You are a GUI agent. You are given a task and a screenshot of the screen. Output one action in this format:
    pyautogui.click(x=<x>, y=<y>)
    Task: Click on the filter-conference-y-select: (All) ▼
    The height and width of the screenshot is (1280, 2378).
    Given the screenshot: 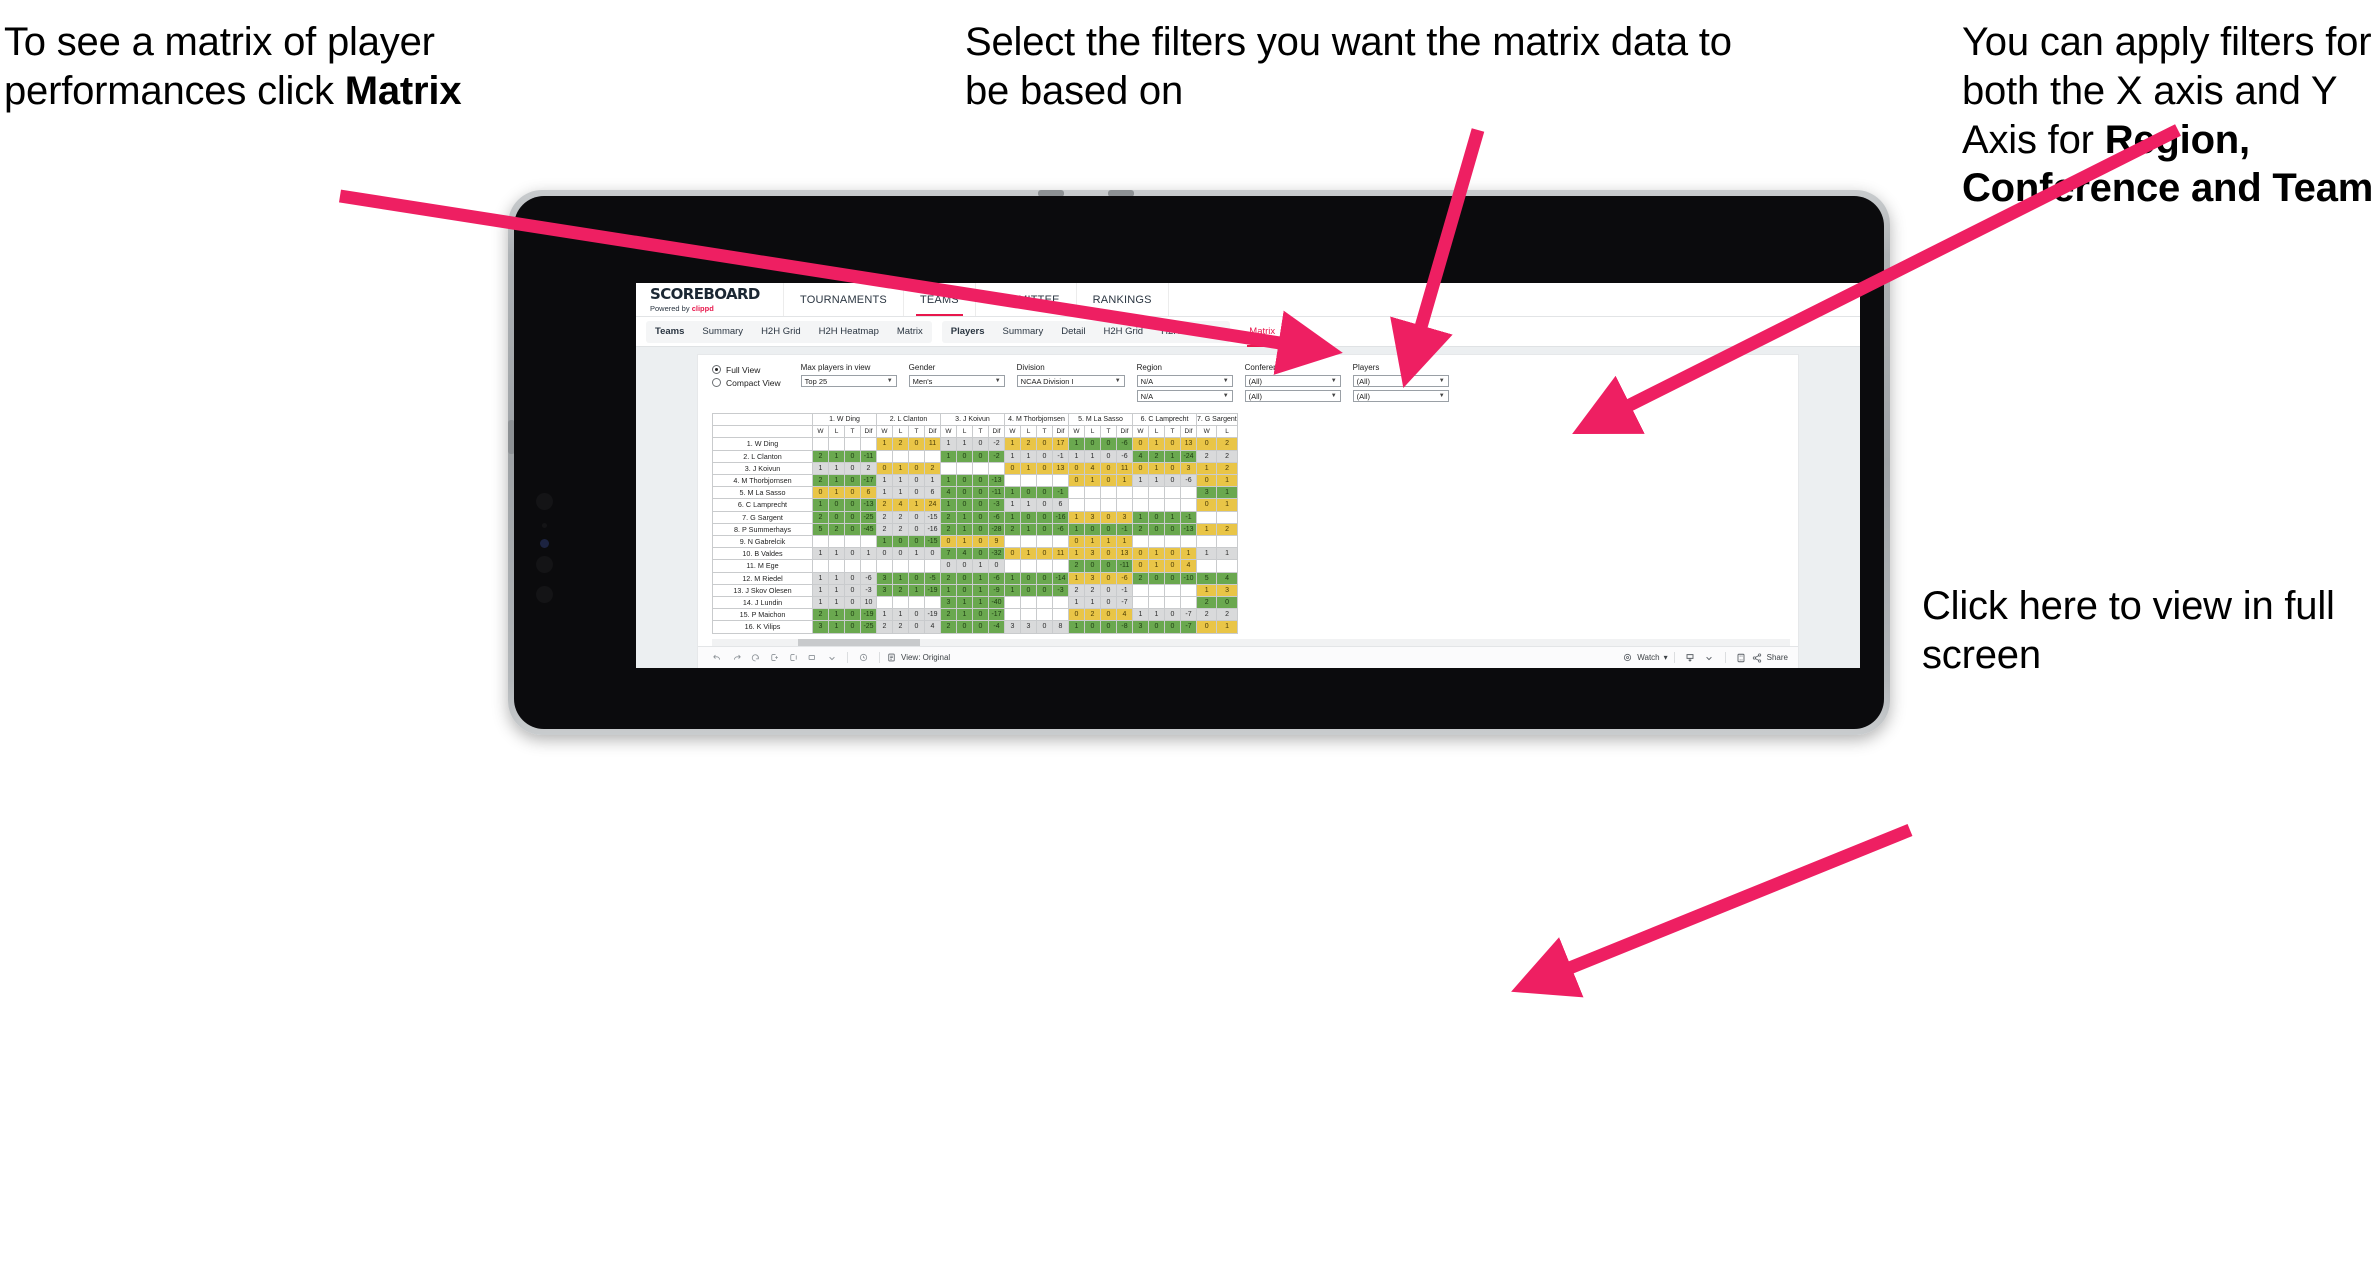 What is the action you would take?
    pyautogui.click(x=1292, y=396)
    